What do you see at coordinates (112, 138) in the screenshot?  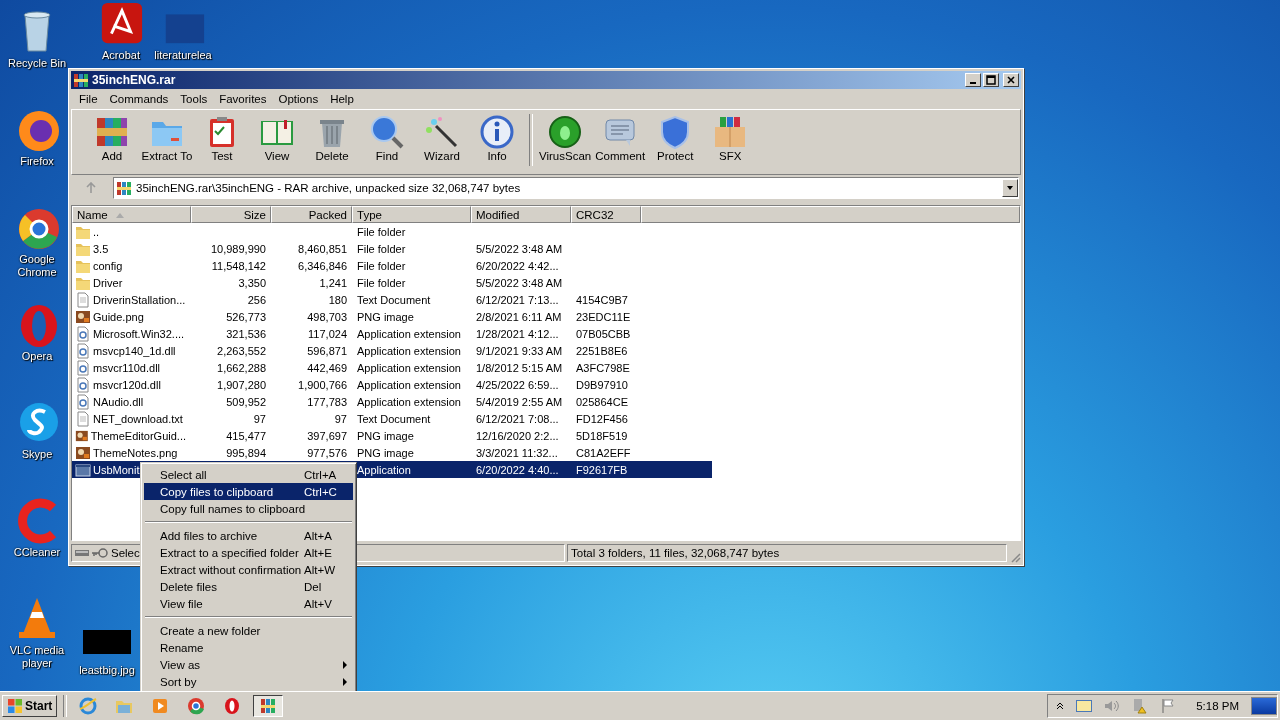 I see `toolbar-button: Add` at bounding box center [112, 138].